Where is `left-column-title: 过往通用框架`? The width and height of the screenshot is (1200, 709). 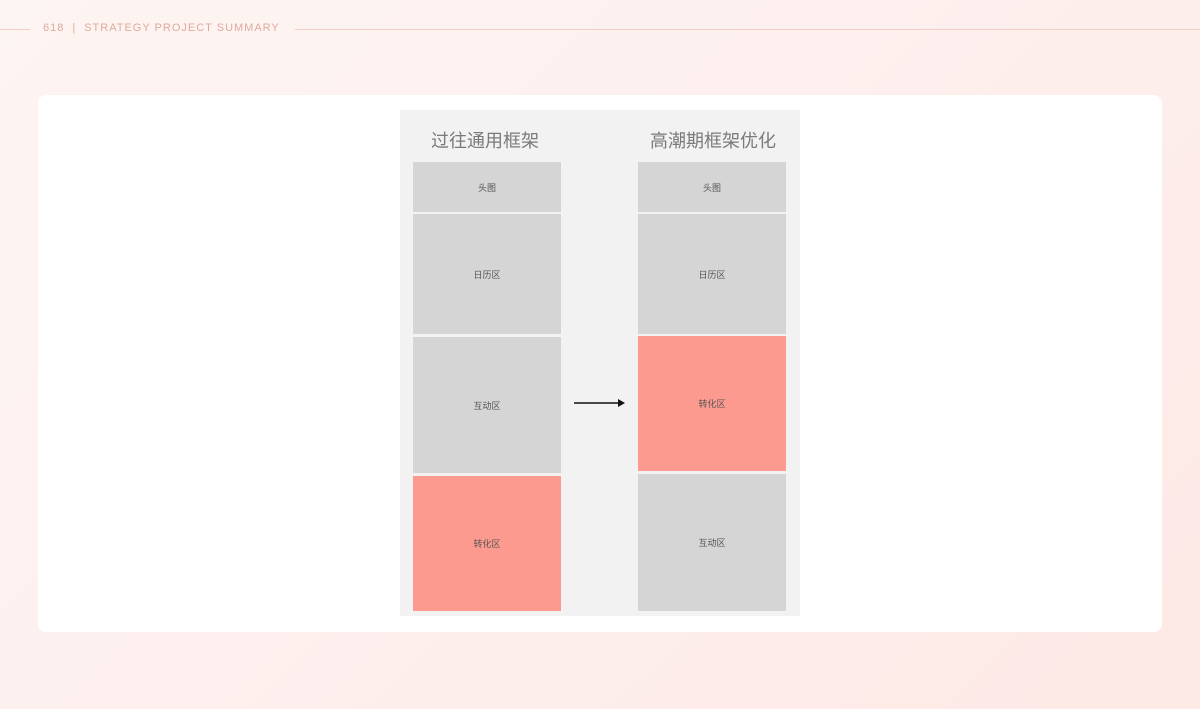
left-column-title: 过往通用框架 is located at coordinates (485, 141).